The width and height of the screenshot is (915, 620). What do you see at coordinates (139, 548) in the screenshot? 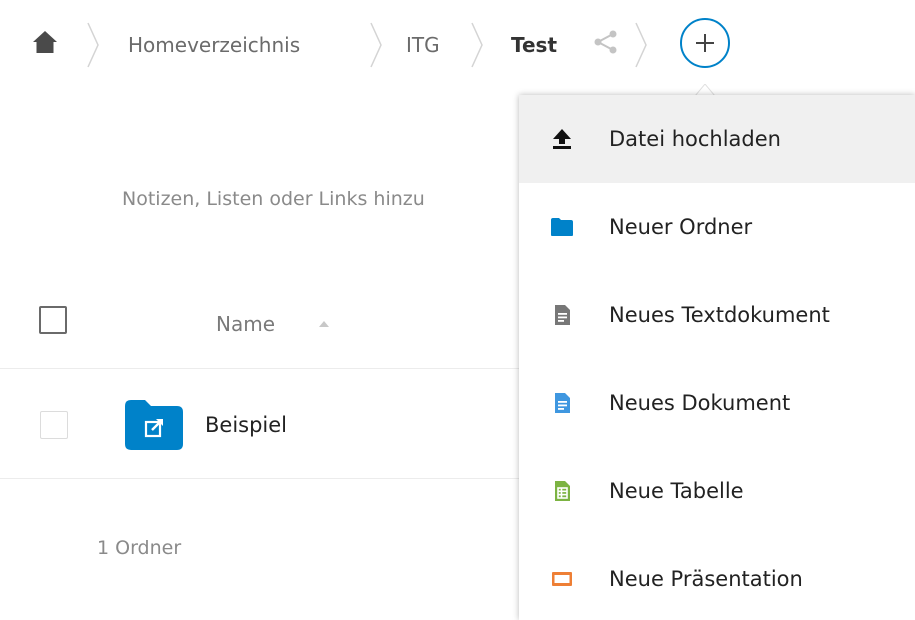
I see `file-summary: 1 Ordner` at bounding box center [139, 548].